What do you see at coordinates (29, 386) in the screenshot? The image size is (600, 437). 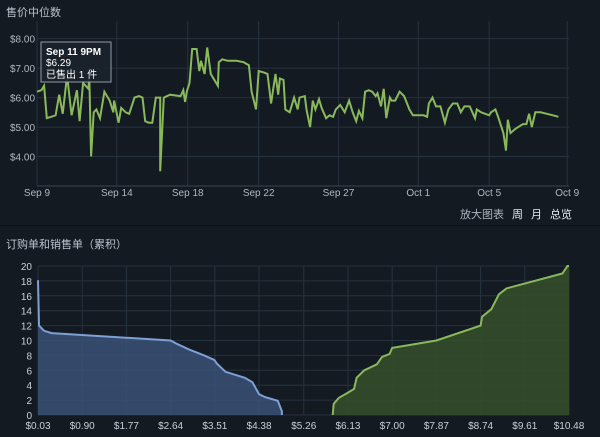 I see `orders-y-tick-label: 4` at bounding box center [29, 386].